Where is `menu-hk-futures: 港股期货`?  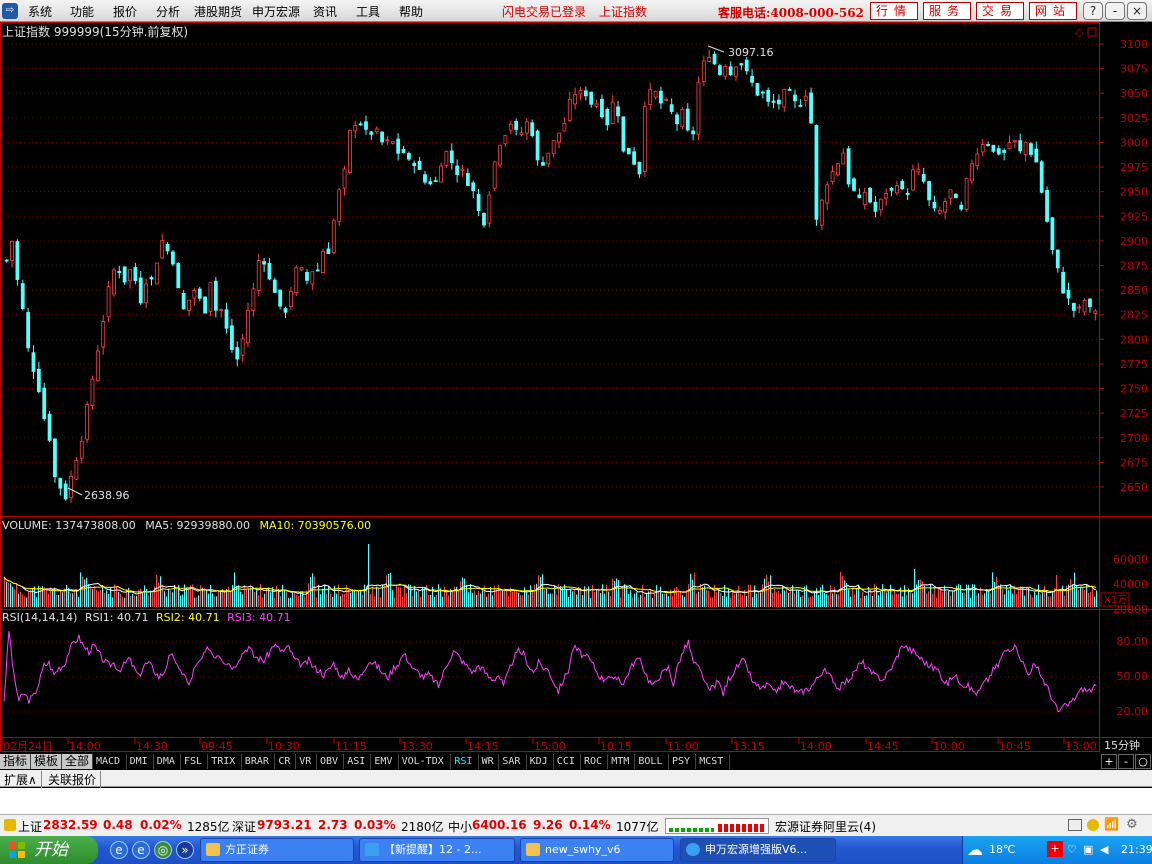
menu-hk-futures: 港股期货 is located at coordinates (218, 11).